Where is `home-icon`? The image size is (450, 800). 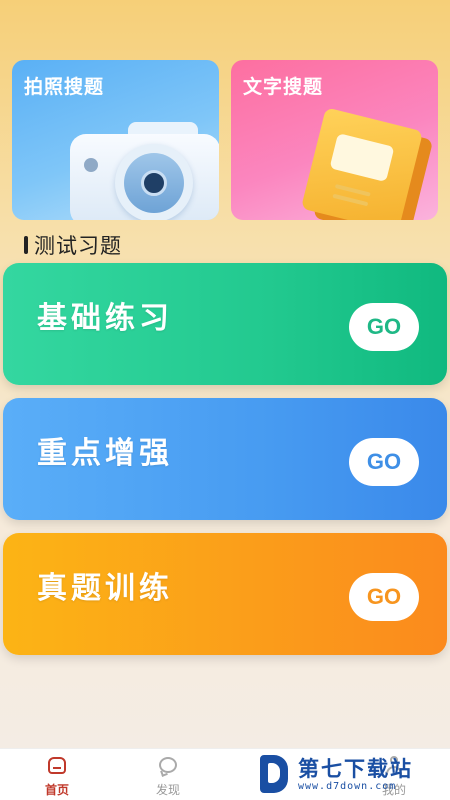
home-icon is located at coordinates (57, 766).